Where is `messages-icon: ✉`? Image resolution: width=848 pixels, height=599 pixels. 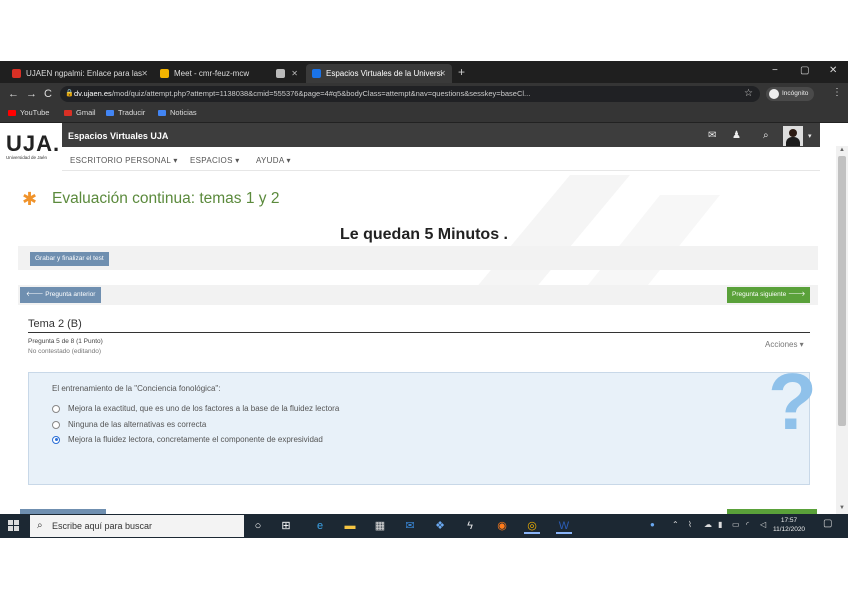
messages-icon: ✉ is located at coordinates (712, 135).